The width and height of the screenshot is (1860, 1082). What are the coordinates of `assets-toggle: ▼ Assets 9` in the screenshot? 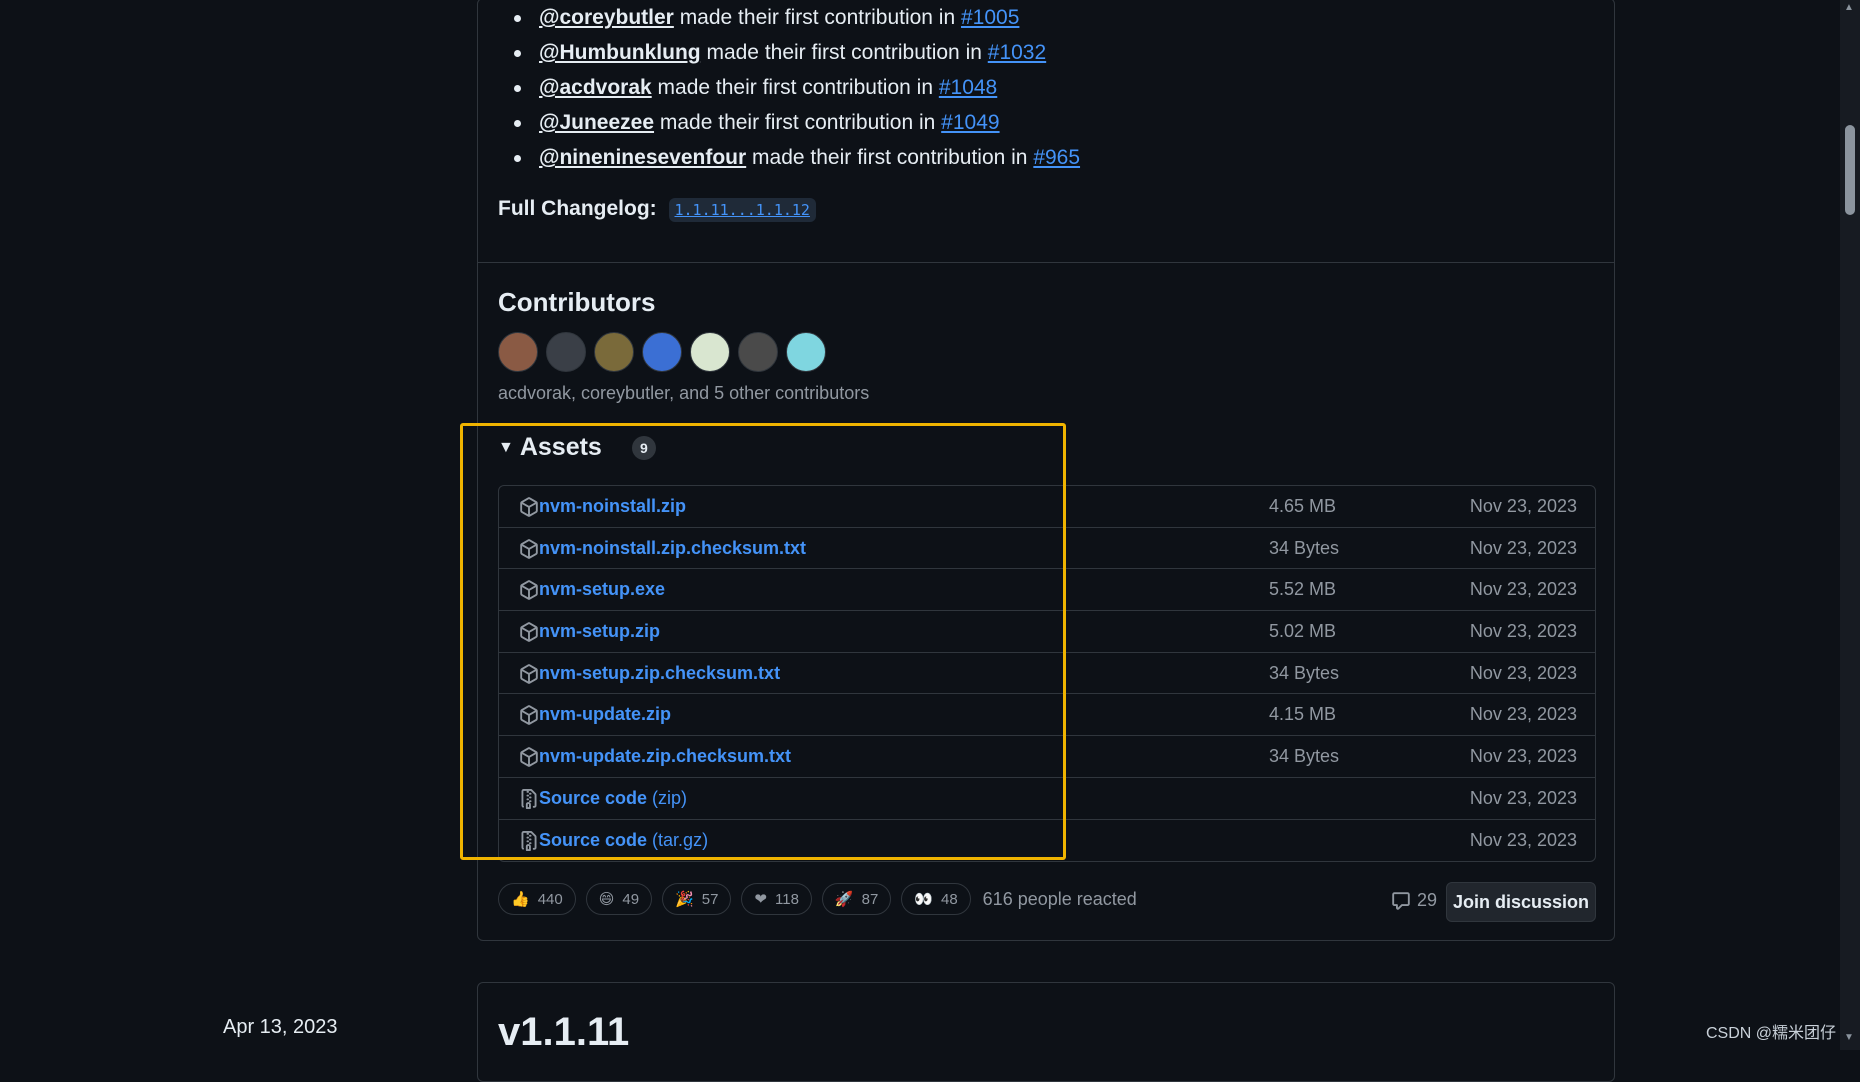 It's located at (577, 447).